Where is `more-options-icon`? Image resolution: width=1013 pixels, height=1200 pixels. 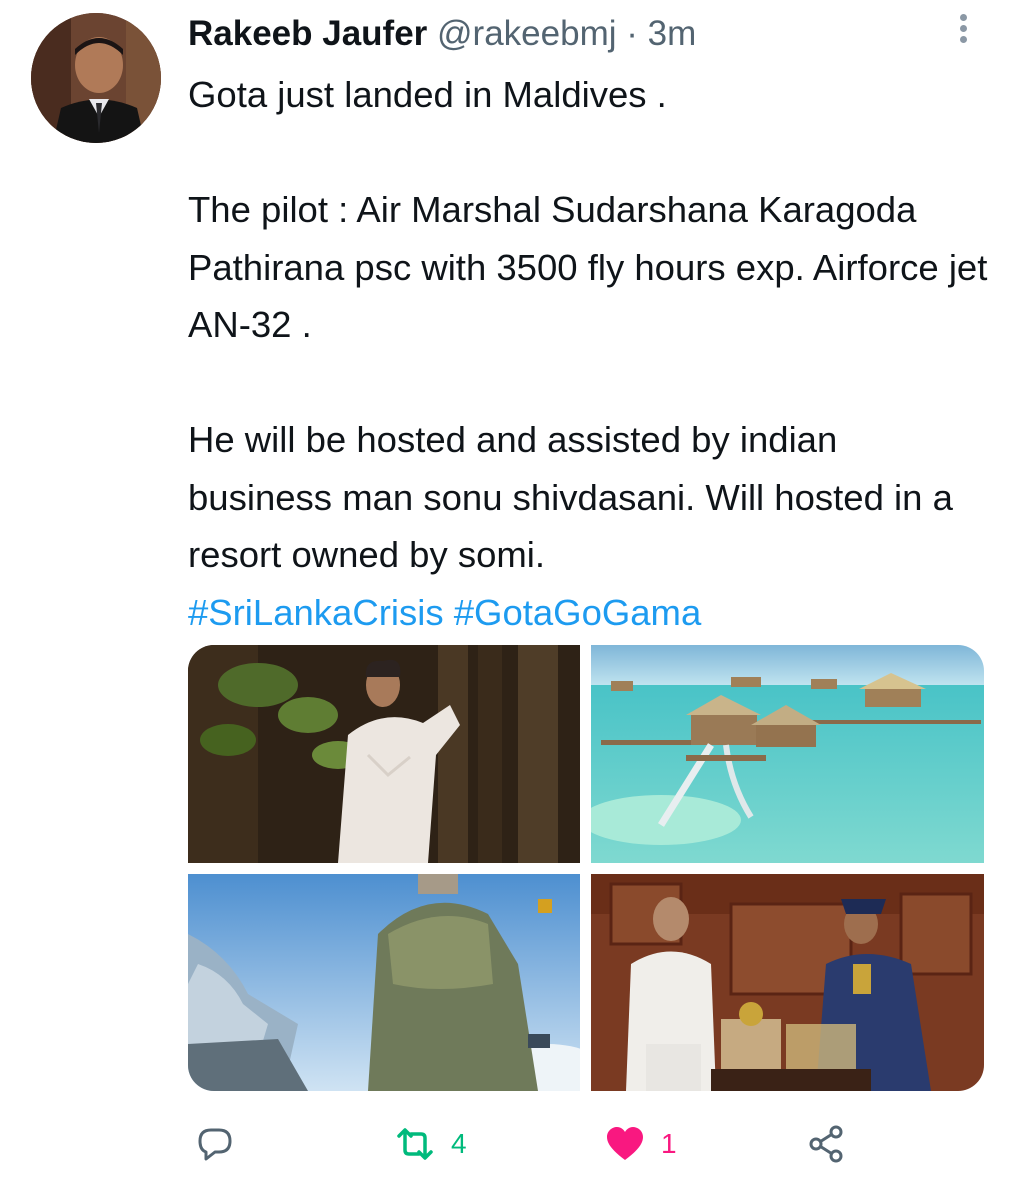
more-options-icon is located at coordinates (963, 31).